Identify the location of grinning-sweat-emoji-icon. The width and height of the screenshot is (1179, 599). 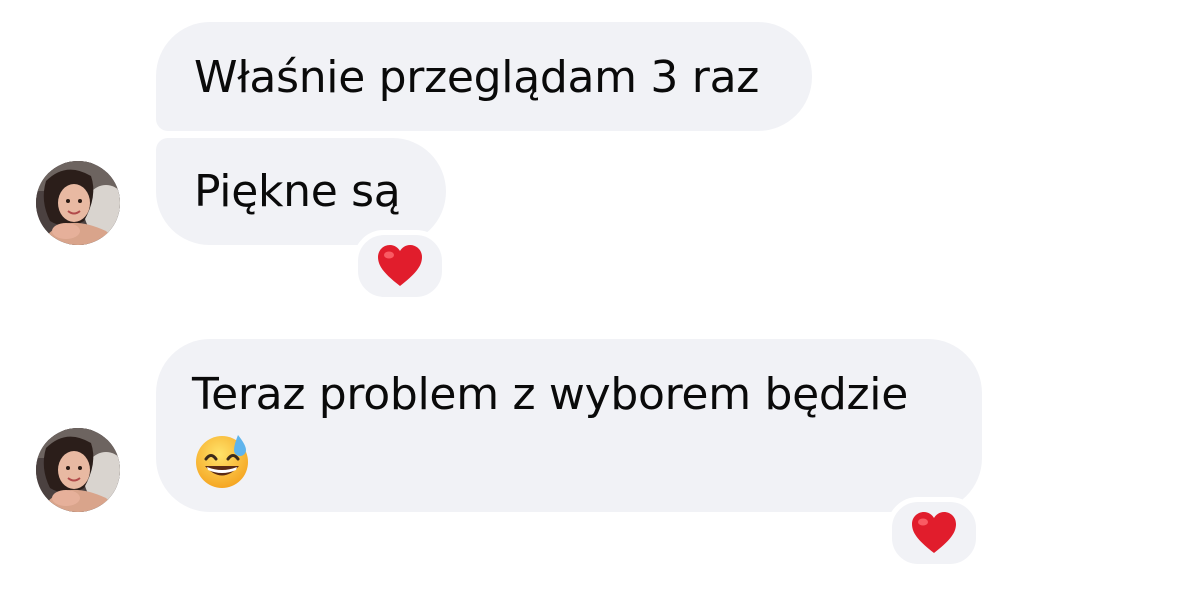
(222, 469).